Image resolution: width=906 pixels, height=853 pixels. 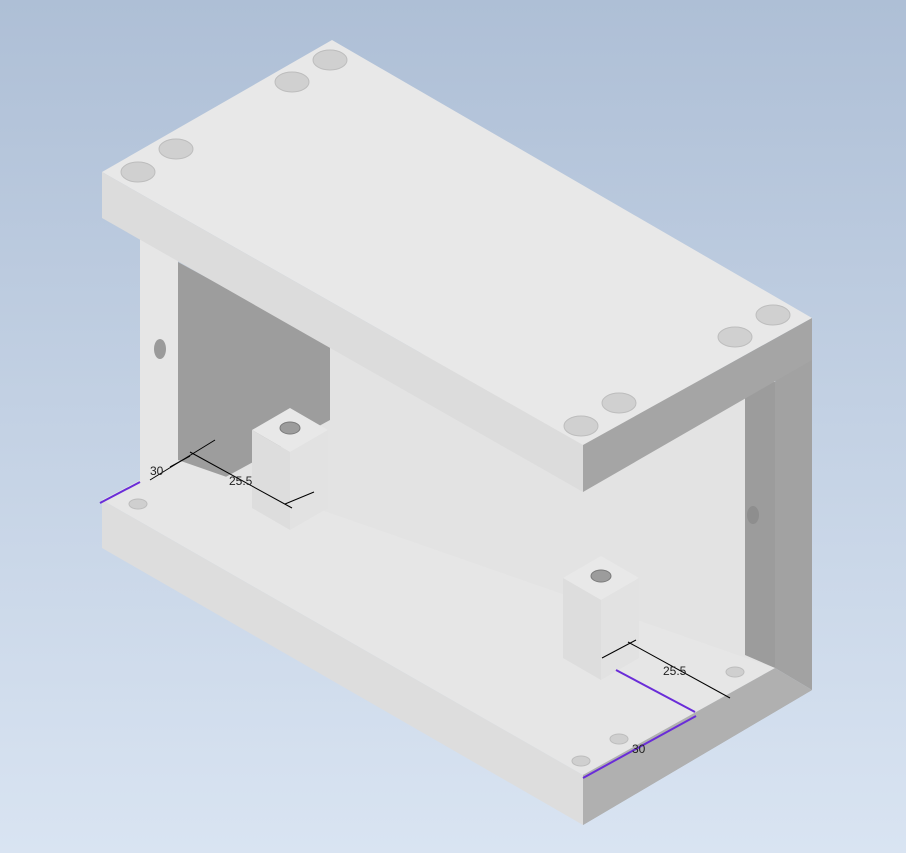 I want to click on dimension-right-depth: 30, so click(x=639, y=749).